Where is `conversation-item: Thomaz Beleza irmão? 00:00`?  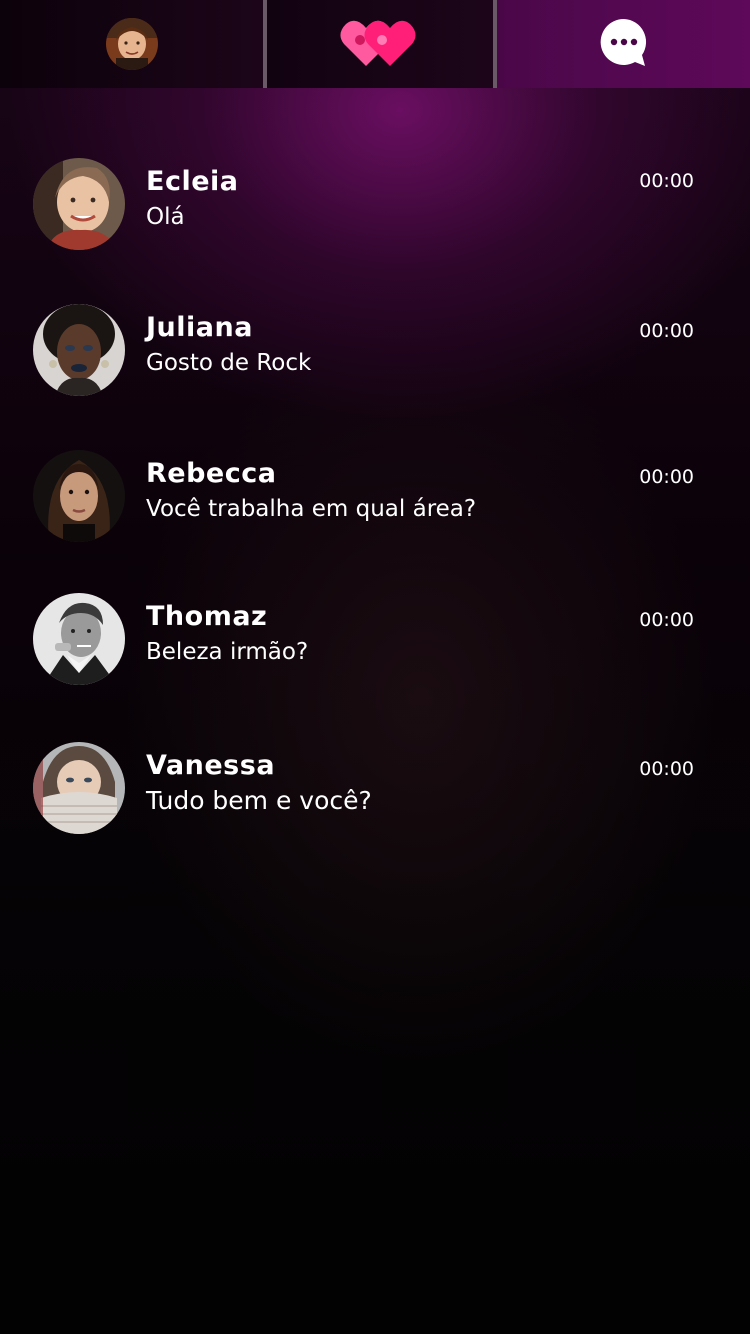 conversation-item: Thomaz Beleza irmão? 00:00 is located at coordinates (375, 643).